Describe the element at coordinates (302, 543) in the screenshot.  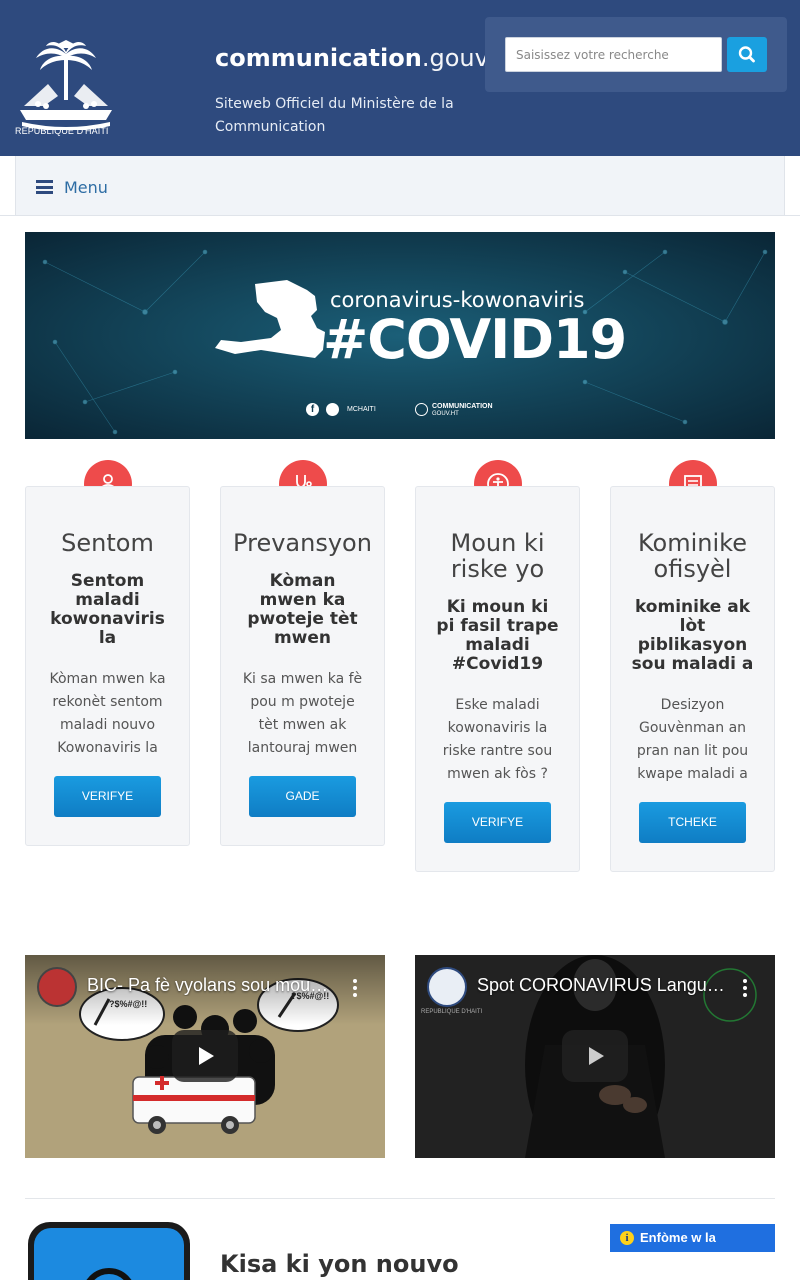
I see `card-title: Prevansyon` at that location.